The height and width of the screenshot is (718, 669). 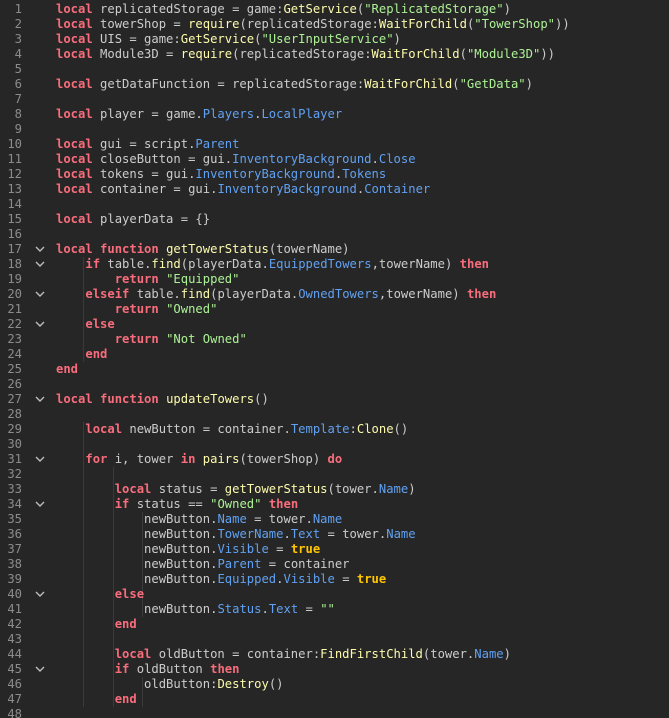 What do you see at coordinates (562, 24) in the screenshot?
I see `token-text: ))` at bounding box center [562, 24].